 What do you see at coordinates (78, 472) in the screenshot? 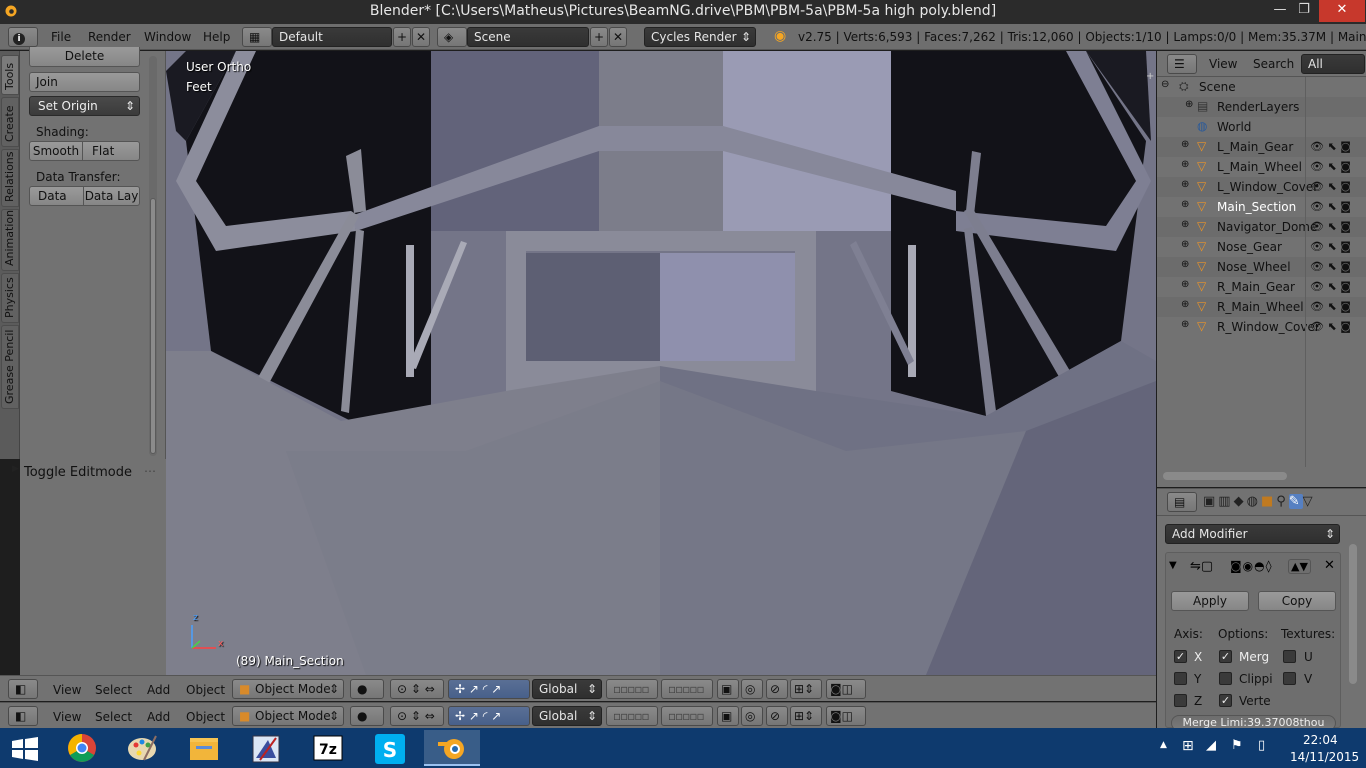
I see `toggle-editmode-title: Toggle Editmode` at bounding box center [78, 472].